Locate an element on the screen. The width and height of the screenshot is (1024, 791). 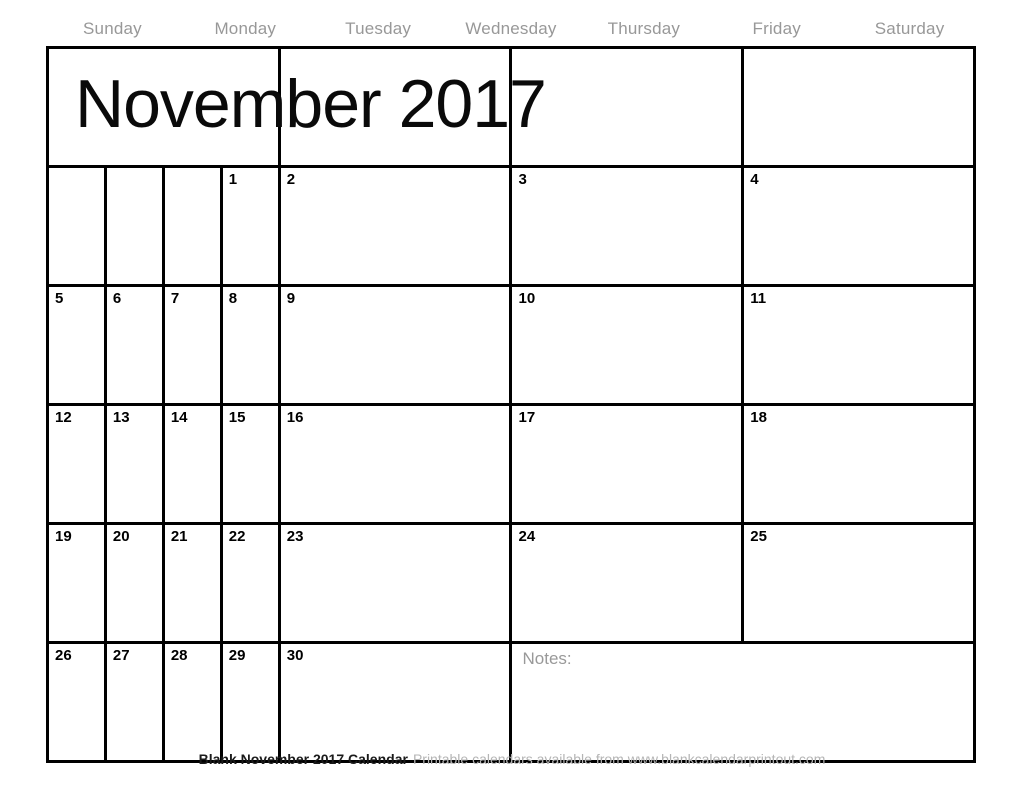
weekday-header-sunday: Sunday is located at coordinates (112, 28).